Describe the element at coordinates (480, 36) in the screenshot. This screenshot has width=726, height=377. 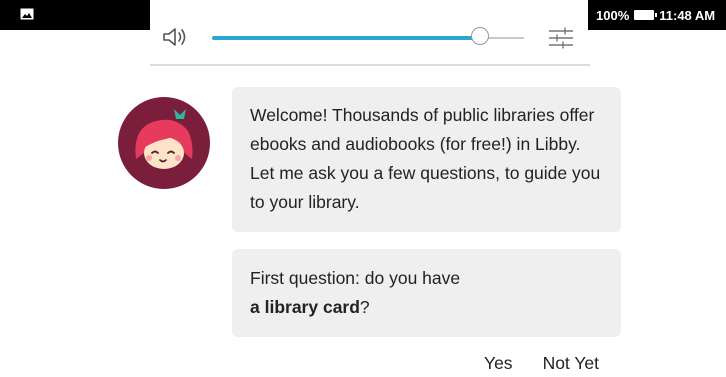
I see `volume-thumb` at that location.